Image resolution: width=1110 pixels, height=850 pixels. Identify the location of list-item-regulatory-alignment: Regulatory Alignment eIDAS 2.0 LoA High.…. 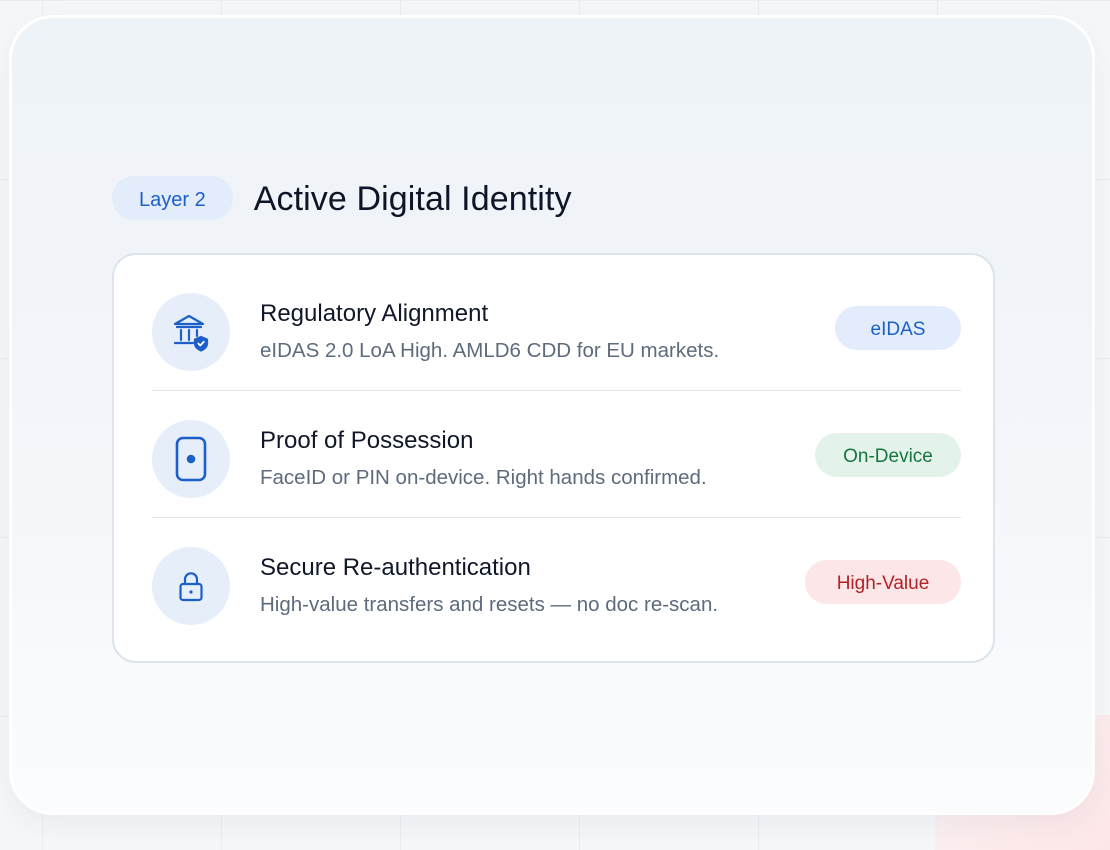
(556, 328).